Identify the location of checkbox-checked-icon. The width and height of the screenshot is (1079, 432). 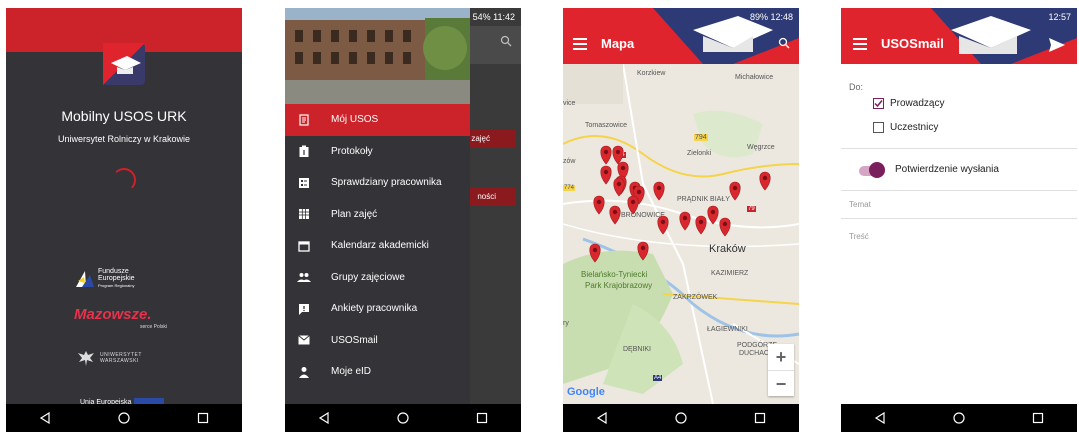
(878, 103).